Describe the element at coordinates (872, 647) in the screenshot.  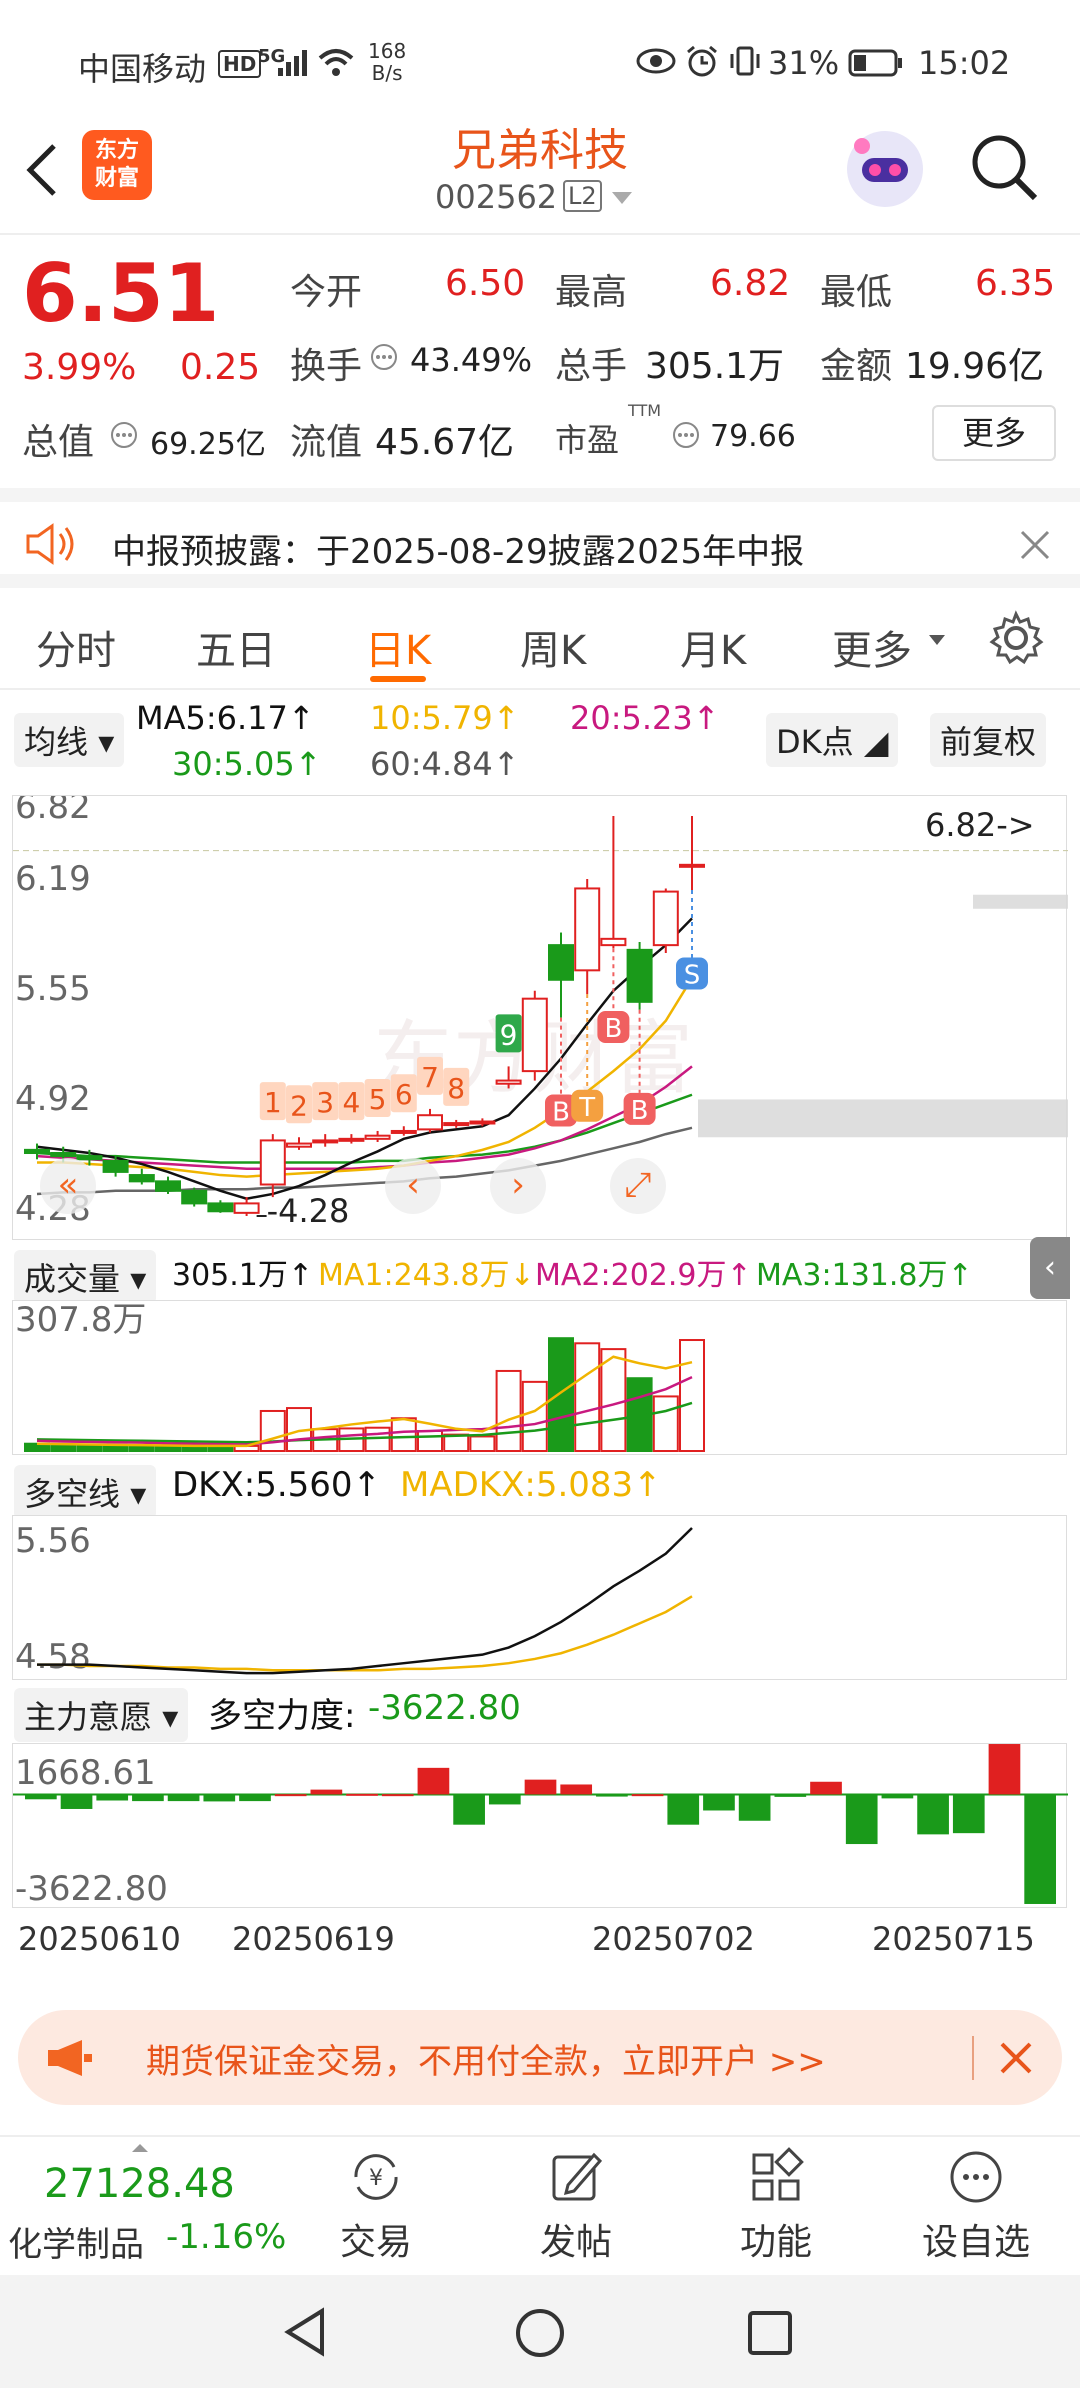
I see `tab-more: 更多` at that location.